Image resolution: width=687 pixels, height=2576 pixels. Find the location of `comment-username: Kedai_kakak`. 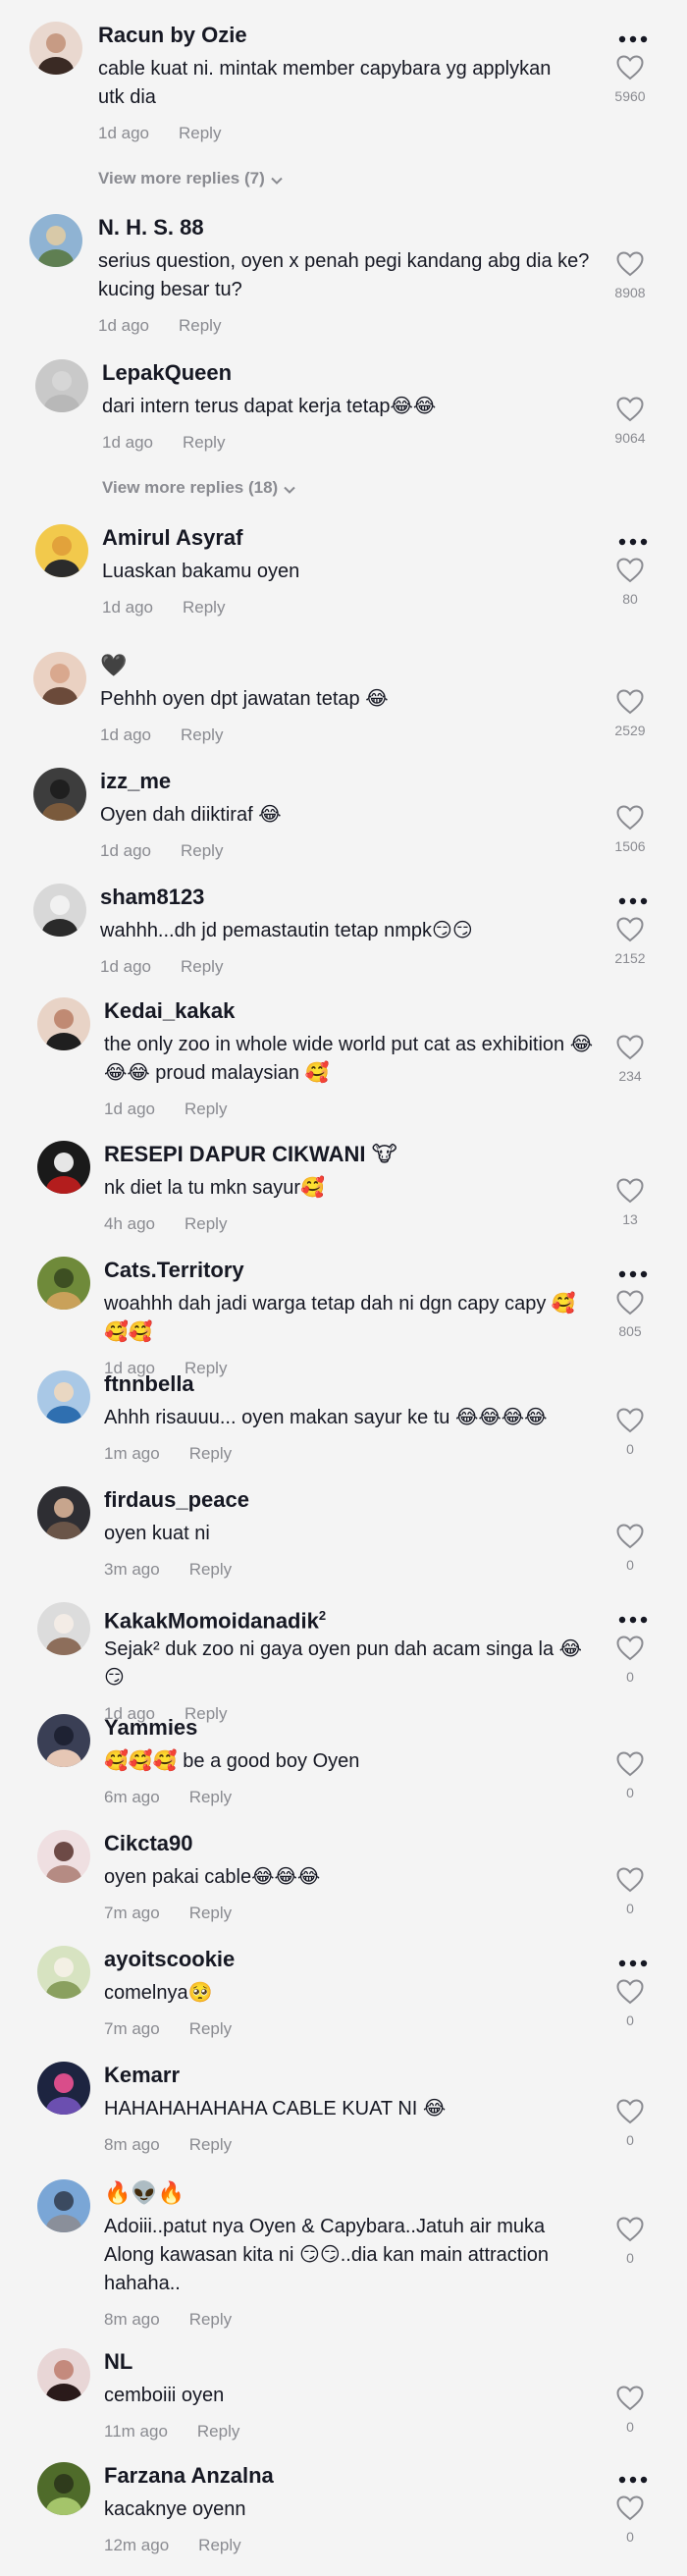

comment-username: Kedai_kakak is located at coordinates (170, 1011).